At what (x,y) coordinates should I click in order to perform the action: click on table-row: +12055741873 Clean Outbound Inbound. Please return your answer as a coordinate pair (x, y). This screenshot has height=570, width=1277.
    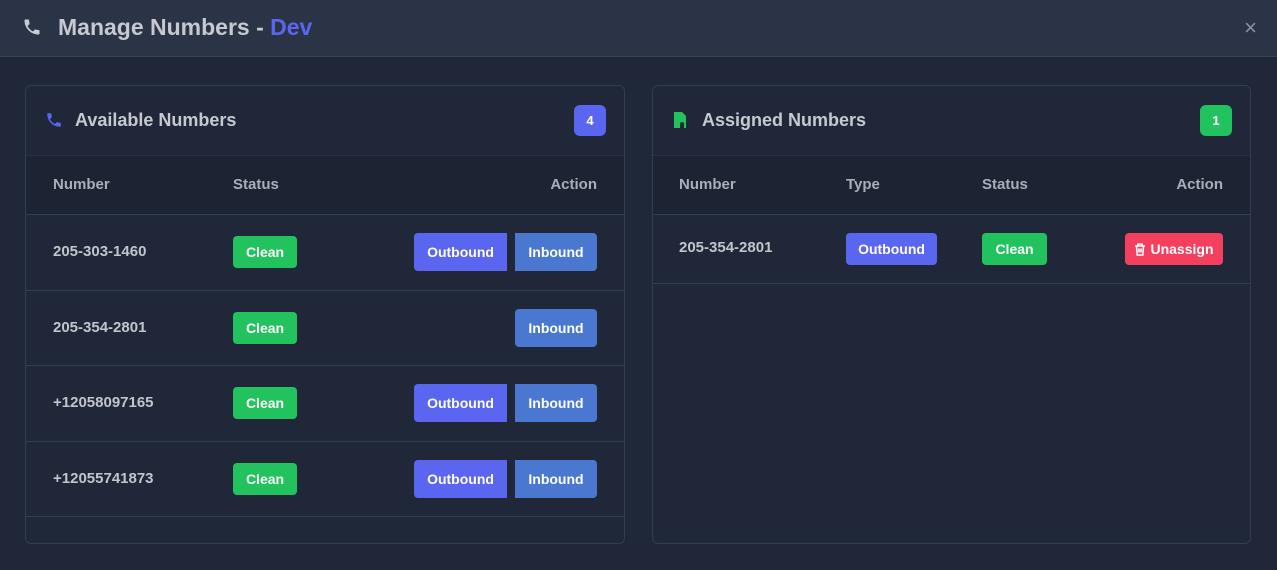
    Looking at the image, I should click on (325, 479).